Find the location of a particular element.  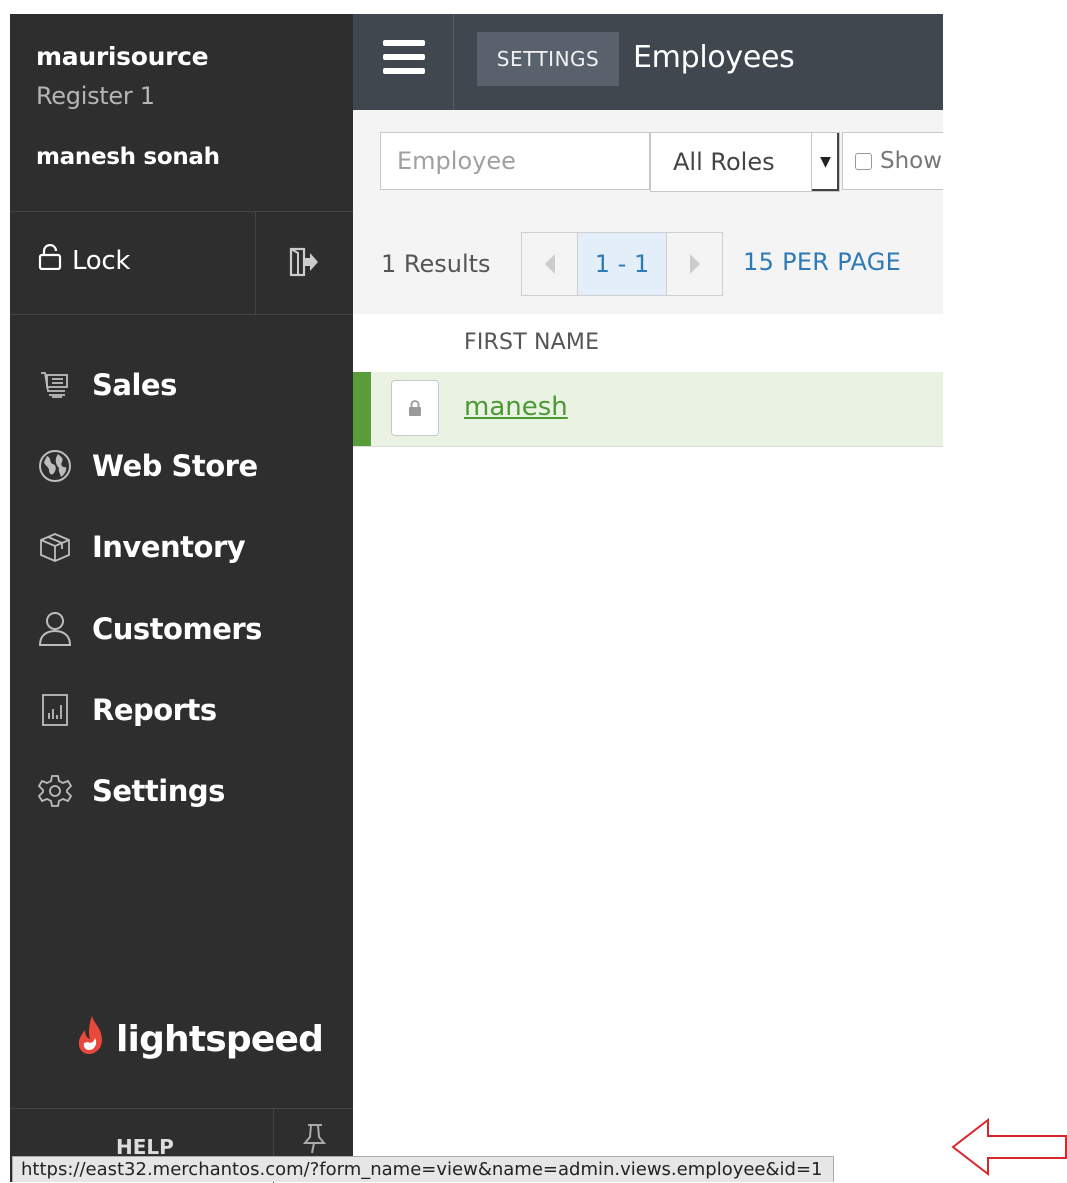

annotation-arrow-icon is located at coordinates (1008, 1149).